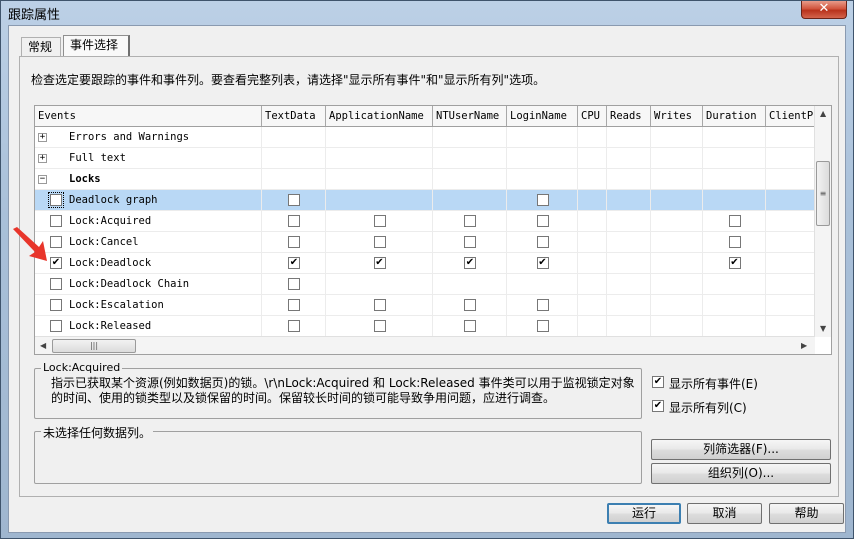 Image resolution: width=854 pixels, height=539 pixels. I want to click on event-row: Deadlock graph, so click(430, 200).